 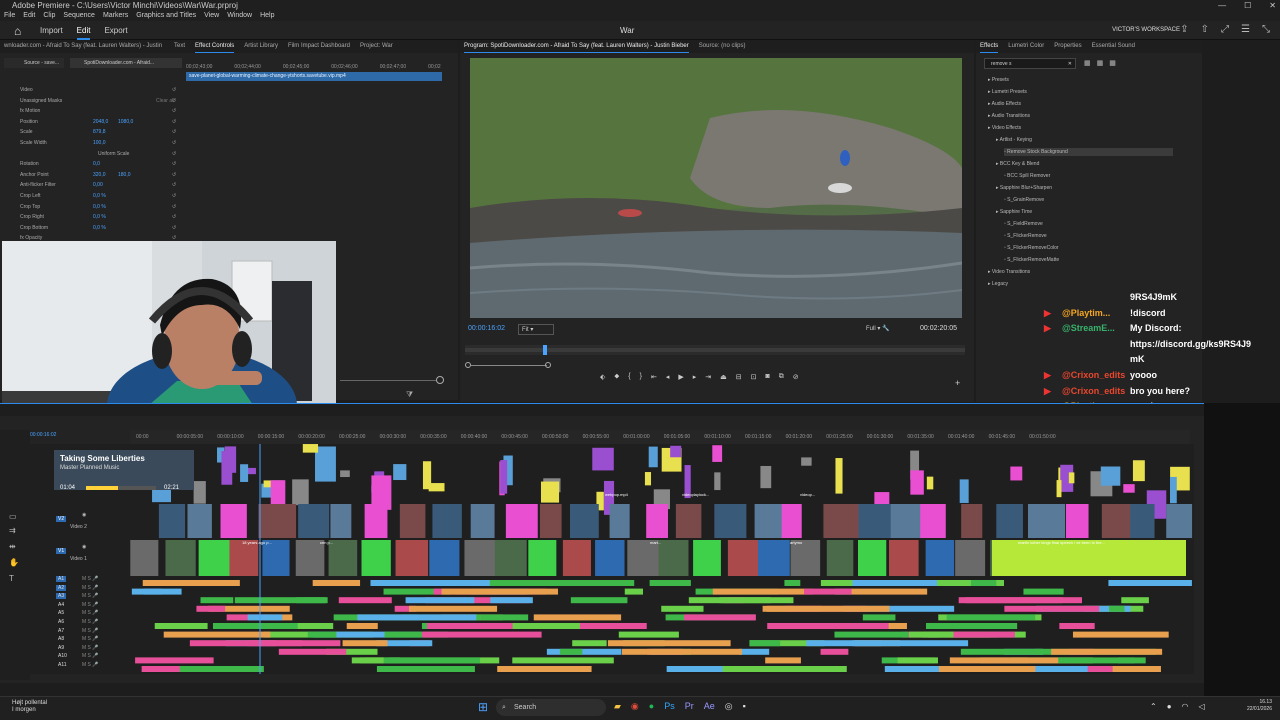 What do you see at coordinates (49, 16) in the screenshot?
I see `menu-clip: Clip` at bounding box center [49, 16].